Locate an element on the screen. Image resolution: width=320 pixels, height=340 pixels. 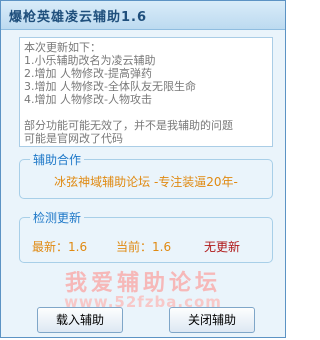
note-line: 3.增加 人物修改-全体队友无限生命 is located at coordinates (110, 86).